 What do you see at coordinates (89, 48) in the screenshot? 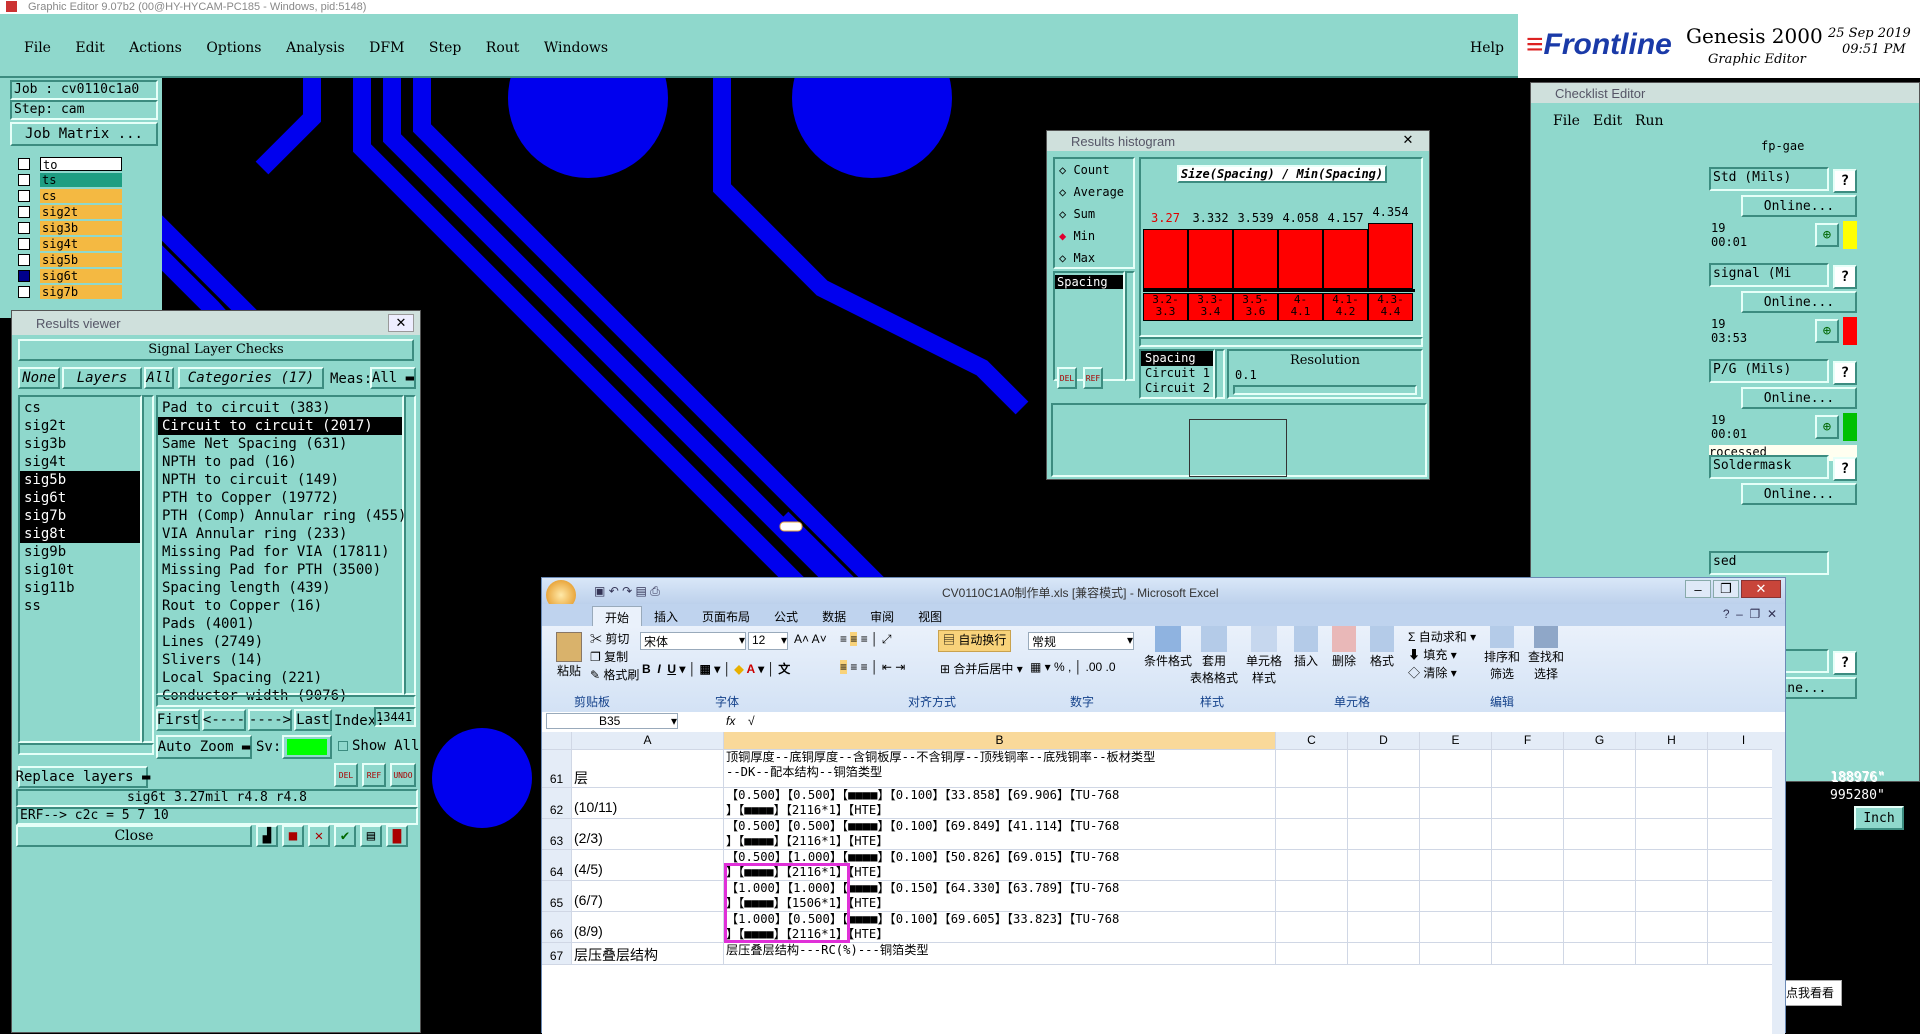
I see `menu-edit: Edit` at bounding box center [89, 48].